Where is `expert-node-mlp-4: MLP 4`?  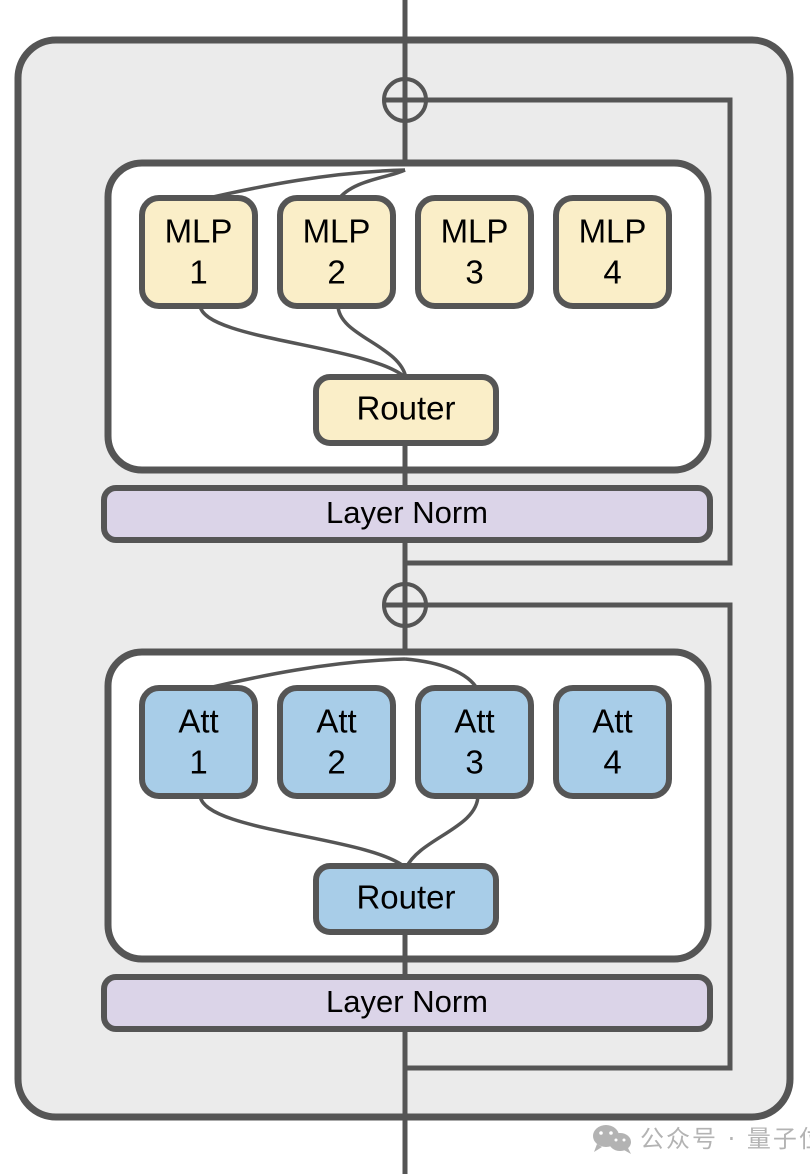
expert-node-mlp-4: MLP 4 is located at coordinates (612, 252).